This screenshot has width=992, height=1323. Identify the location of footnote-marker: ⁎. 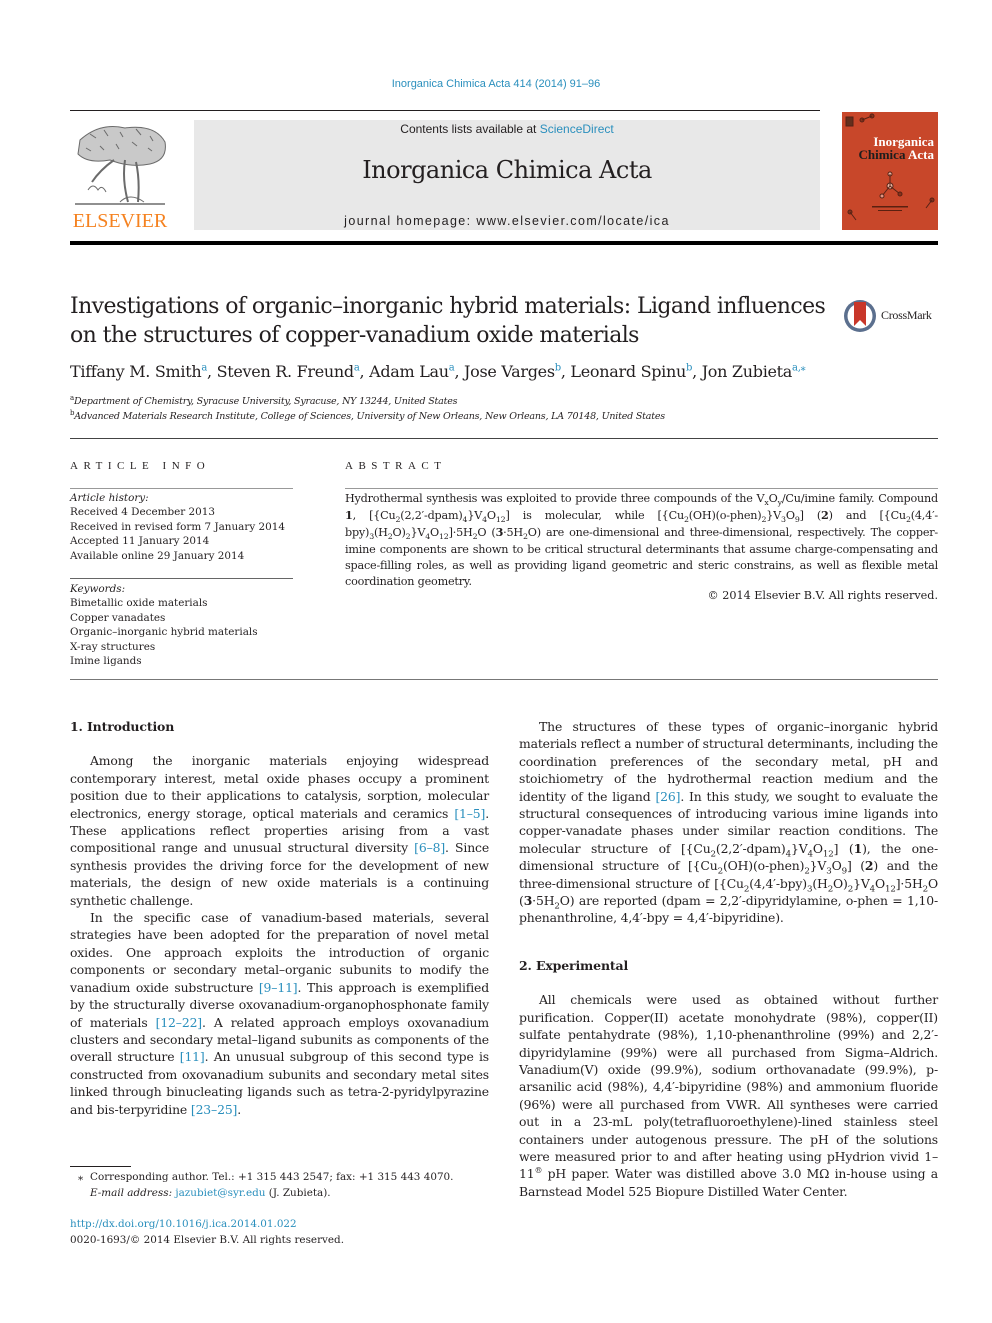
(81, 1177).